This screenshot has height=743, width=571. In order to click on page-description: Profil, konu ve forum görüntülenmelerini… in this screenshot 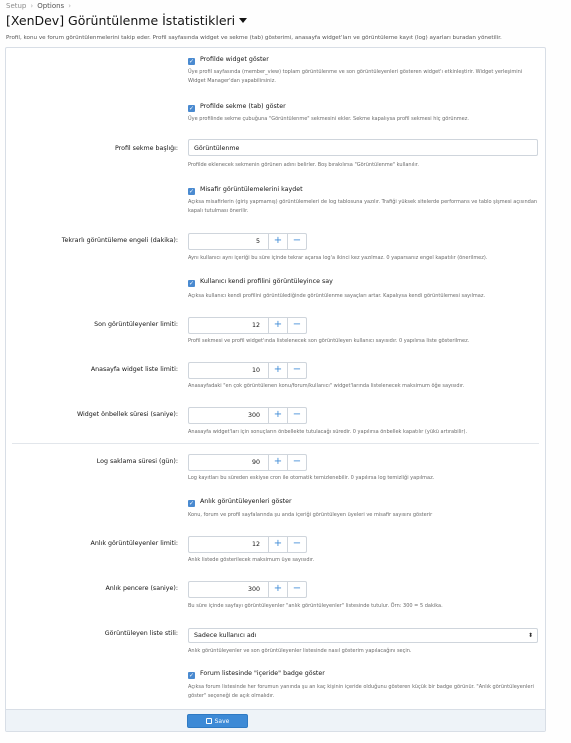, I will do `click(254, 38)`.